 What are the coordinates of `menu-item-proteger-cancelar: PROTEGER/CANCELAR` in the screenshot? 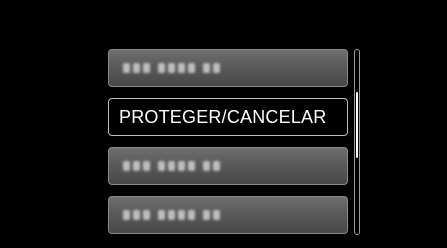 It's located at (228, 117).